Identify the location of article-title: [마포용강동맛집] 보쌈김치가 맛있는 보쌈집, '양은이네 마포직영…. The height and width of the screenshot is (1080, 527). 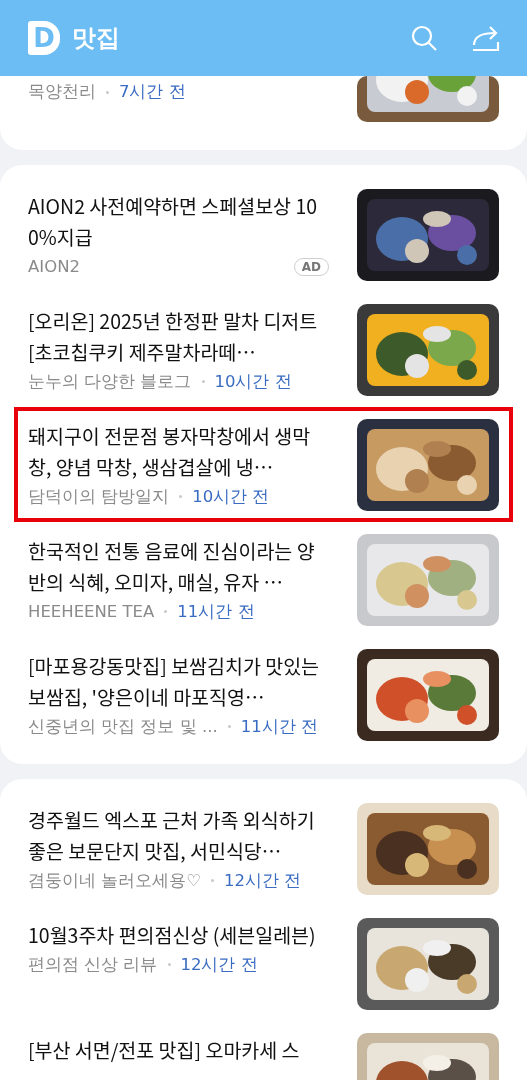
(178, 680).